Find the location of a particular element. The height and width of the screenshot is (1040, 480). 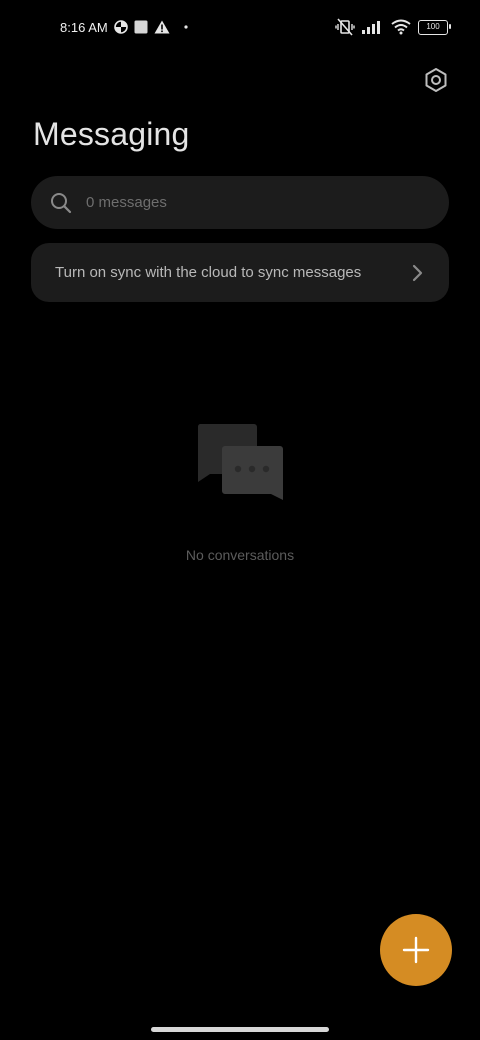

page-title: Messaging is located at coordinates (111, 134).